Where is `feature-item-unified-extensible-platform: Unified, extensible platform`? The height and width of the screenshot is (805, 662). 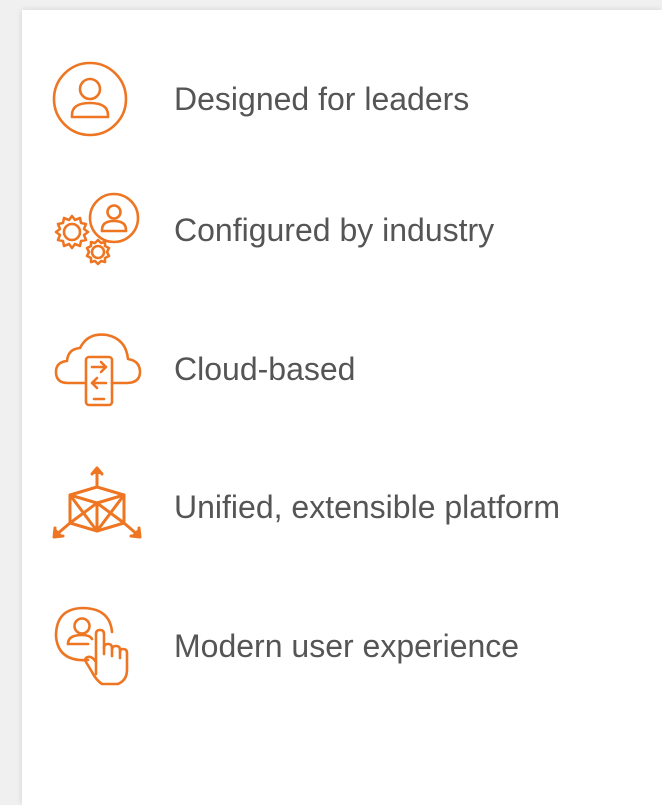
feature-item-unified-extensible-platform: Unified, extensible platform is located at coordinates (305, 507).